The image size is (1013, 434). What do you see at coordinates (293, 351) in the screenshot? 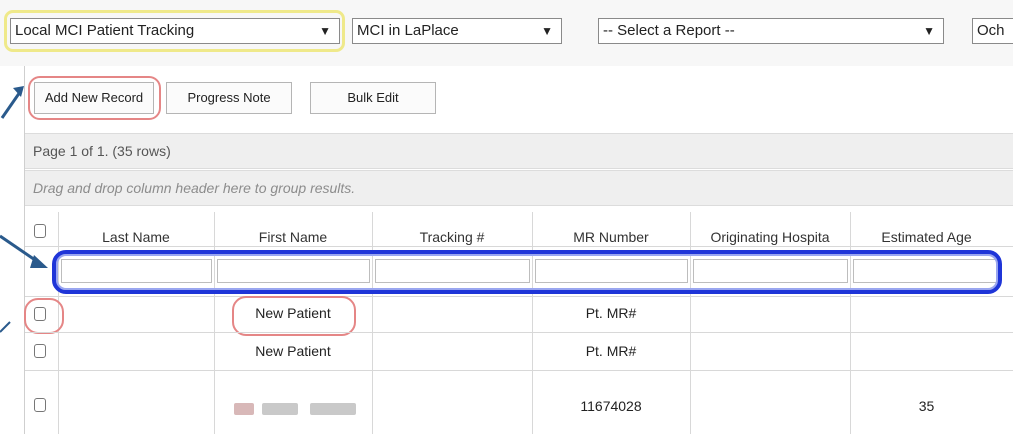
I see `cell-first-name: New Patient` at bounding box center [293, 351].